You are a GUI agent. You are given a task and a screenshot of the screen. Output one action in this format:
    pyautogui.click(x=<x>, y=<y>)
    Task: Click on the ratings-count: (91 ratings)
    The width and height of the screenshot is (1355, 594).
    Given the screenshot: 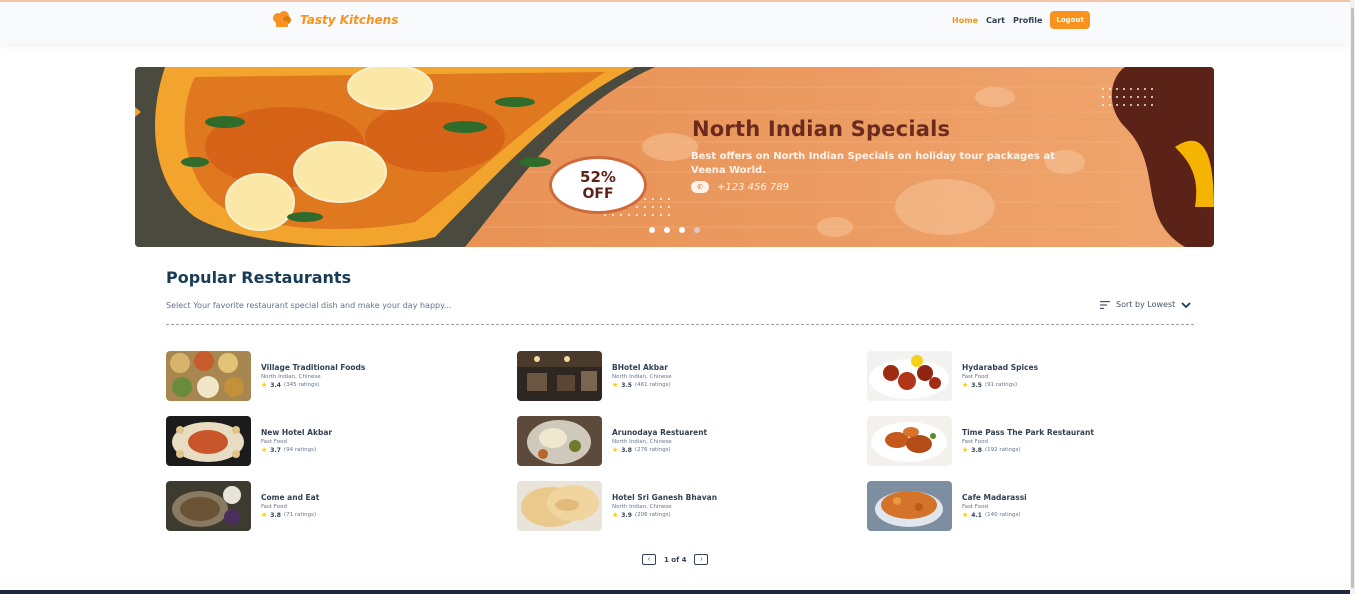 What is the action you would take?
    pyautogui.click(x=1001, y=385)
    